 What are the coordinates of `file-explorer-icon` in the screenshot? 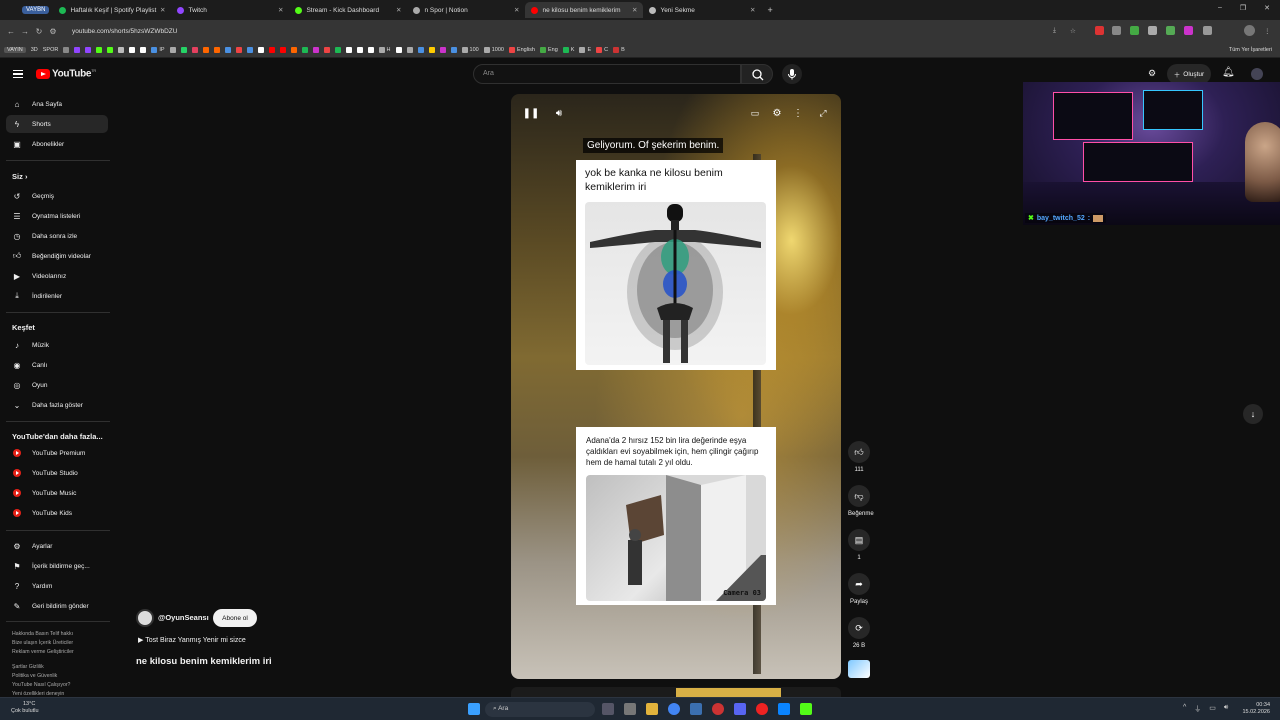 It's located at (652, 709).